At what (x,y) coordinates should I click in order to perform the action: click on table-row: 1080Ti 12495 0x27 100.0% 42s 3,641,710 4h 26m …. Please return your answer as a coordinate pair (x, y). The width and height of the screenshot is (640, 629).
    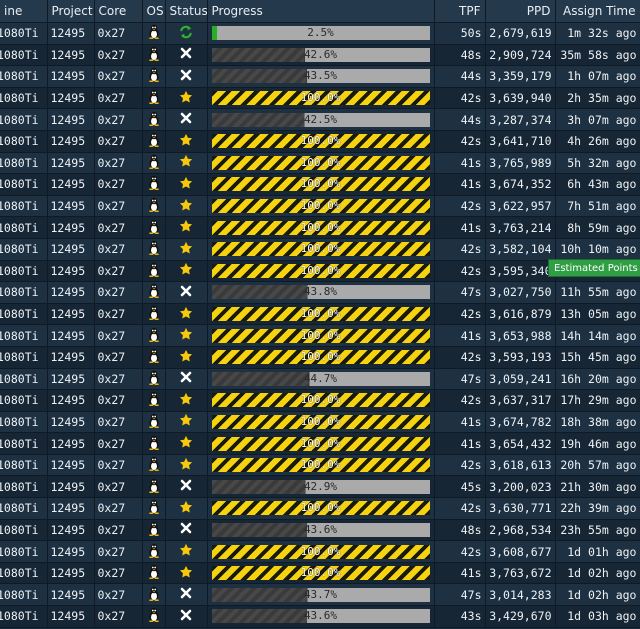
    Looking at the image, I should click on (320, 141).